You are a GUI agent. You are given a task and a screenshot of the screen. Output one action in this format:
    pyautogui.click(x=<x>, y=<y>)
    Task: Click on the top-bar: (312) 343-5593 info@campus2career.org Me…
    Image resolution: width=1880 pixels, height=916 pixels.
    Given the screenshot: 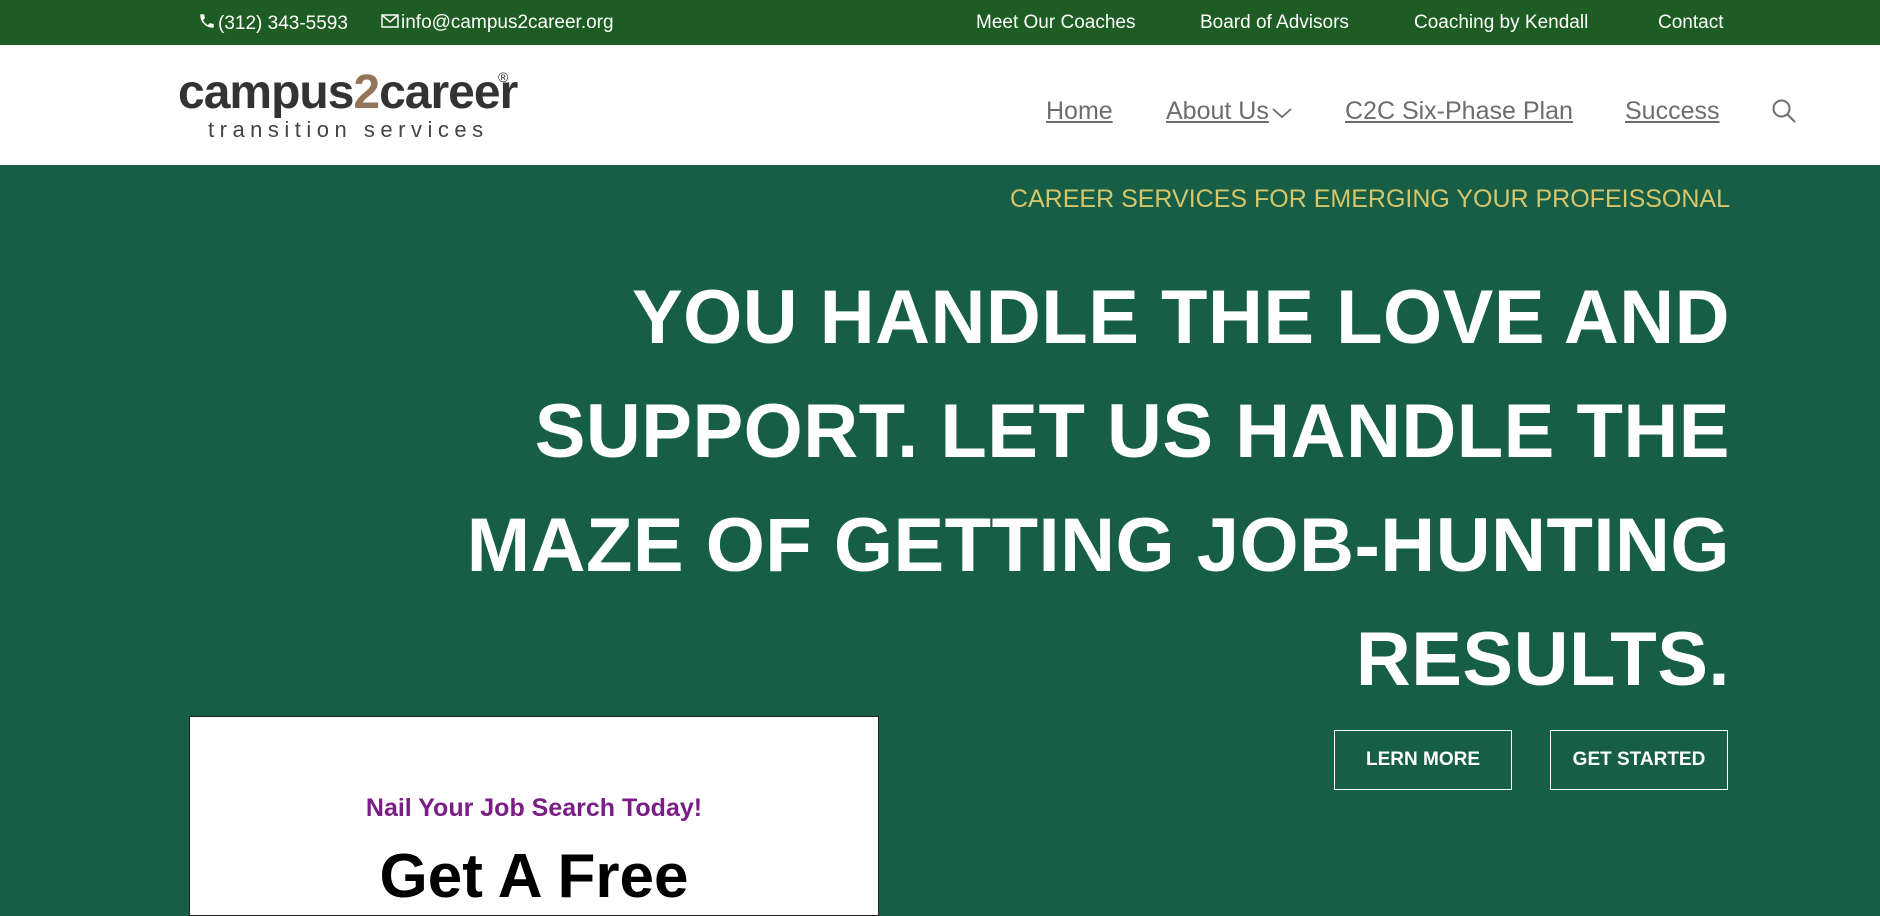 What is the action you would take?
    pyautogui.click(x=940, y=22)
    